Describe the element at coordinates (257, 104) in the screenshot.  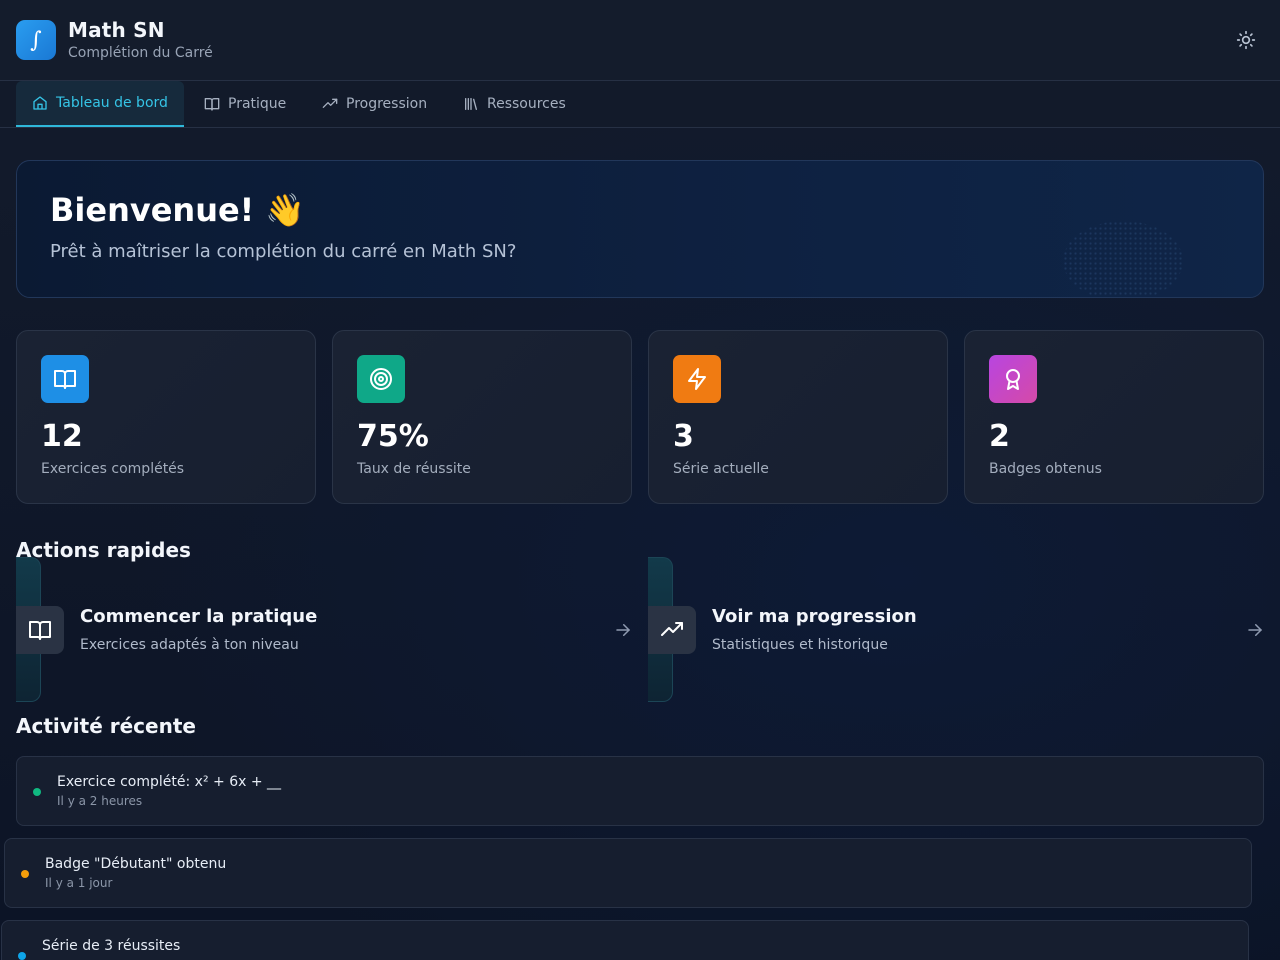
I see `tab-label: Pratique` at that location.